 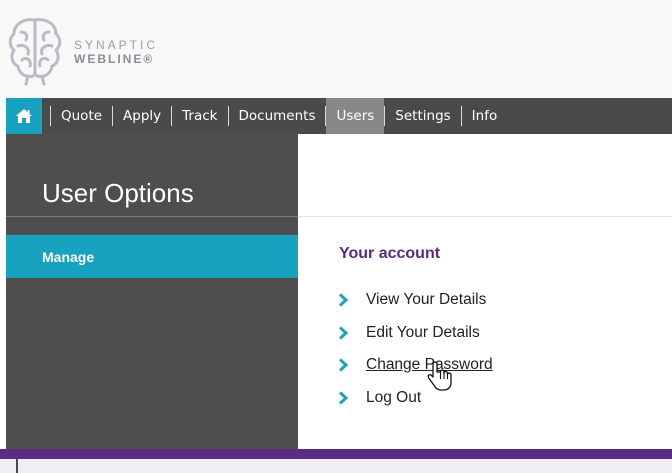 I want to click on content-divider, so click(x=485, y=216).